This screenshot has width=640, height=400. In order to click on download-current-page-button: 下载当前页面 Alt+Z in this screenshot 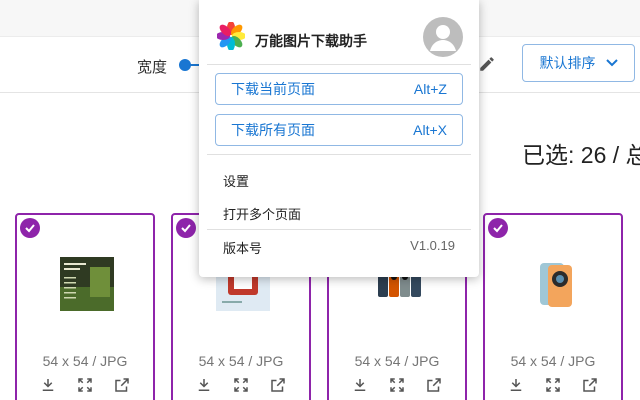, I will do `click(339, 89)`.